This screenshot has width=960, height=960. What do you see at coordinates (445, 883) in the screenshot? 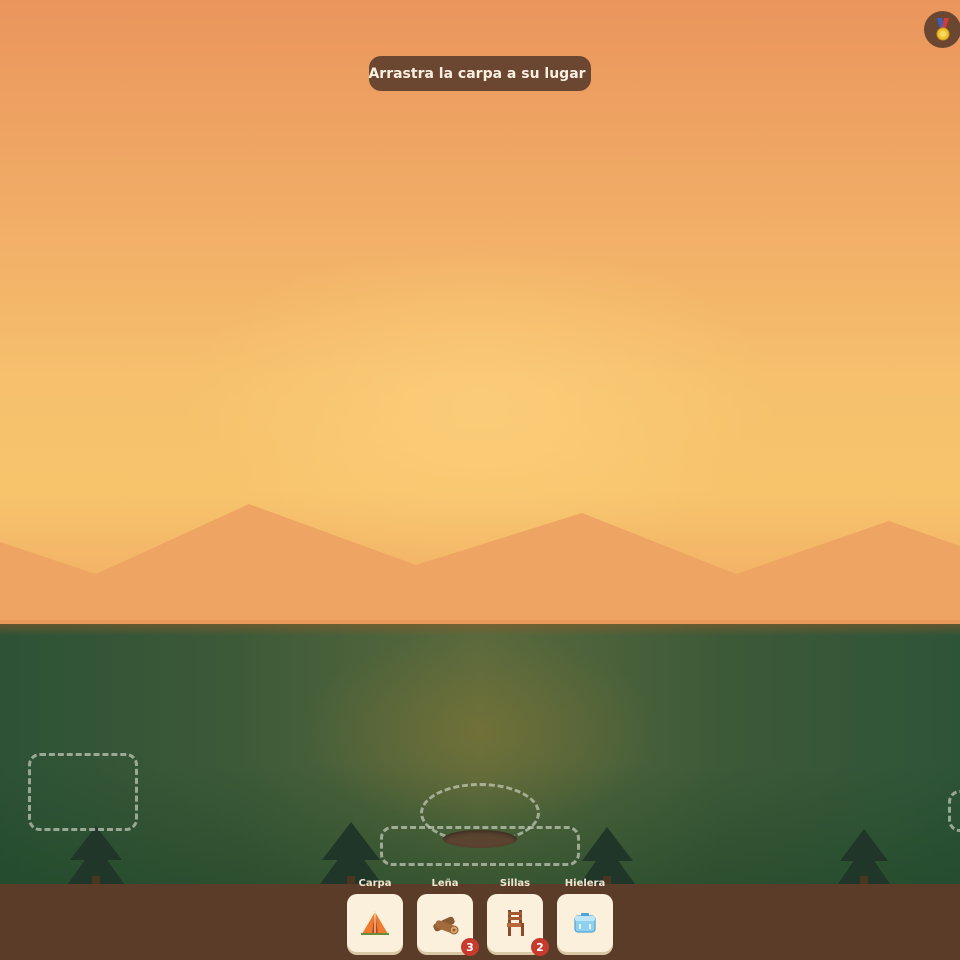
I see `slot-label: Leña` at bounding box center [445, 883].